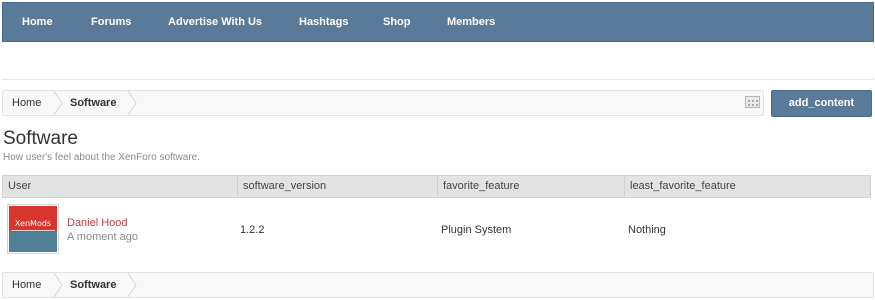 The width and height of the screenshot is (875, 300). What do you see at coordinates (531, 186) in the screenshot?
I see `column-header-favorite-feature: favorite_feature` at bounding box center [531, 186].